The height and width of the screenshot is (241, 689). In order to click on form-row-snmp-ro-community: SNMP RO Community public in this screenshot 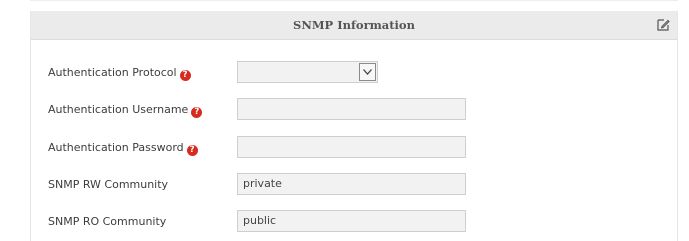, I will do `click(348, 222)`.